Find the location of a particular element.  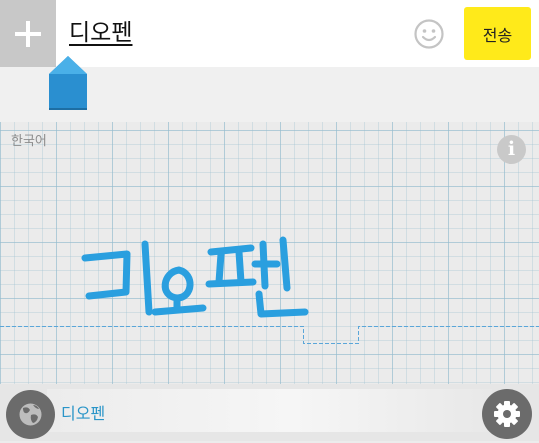

emoji-button is located at coordinates (429, 34).